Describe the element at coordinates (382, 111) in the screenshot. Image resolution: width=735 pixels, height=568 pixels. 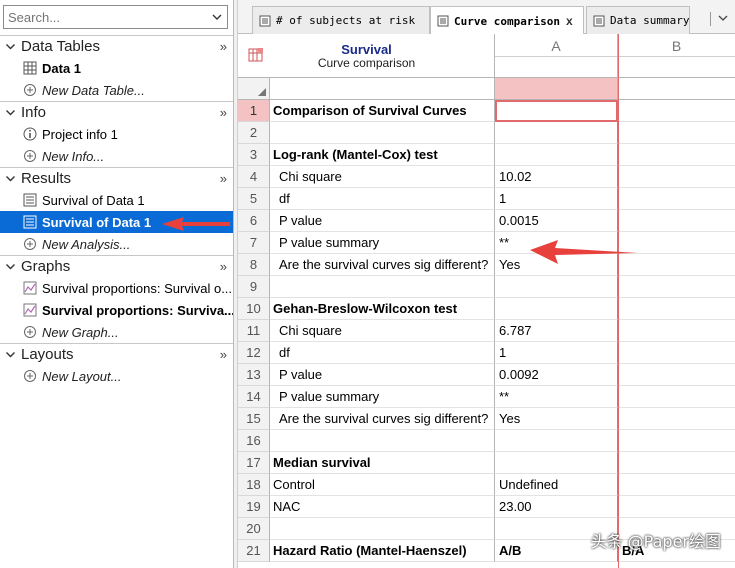
I see `row-label-cell: Comparison of Survival Curves` at that location.